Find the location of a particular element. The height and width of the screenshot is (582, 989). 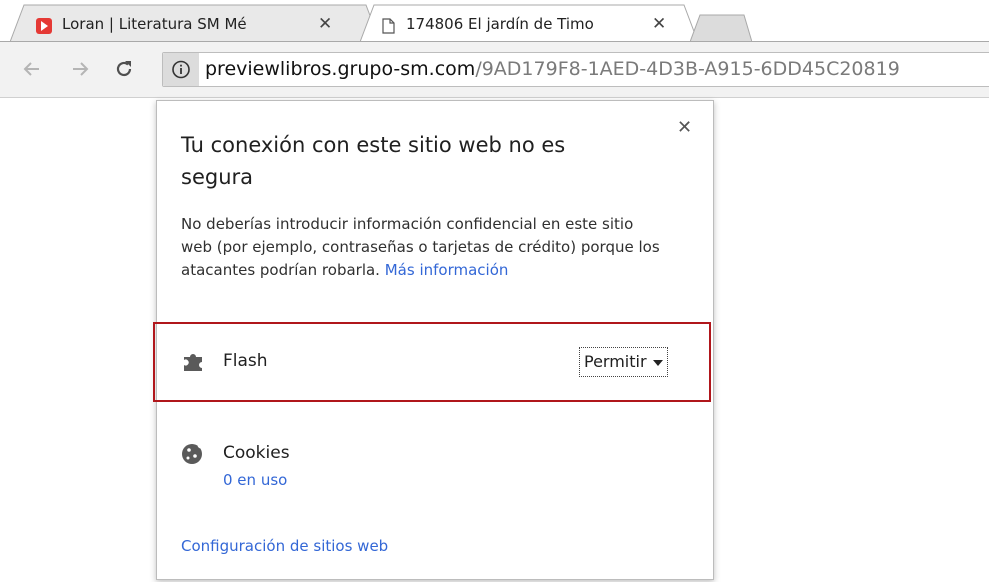

forward-button is located at coordinates (80, 69).